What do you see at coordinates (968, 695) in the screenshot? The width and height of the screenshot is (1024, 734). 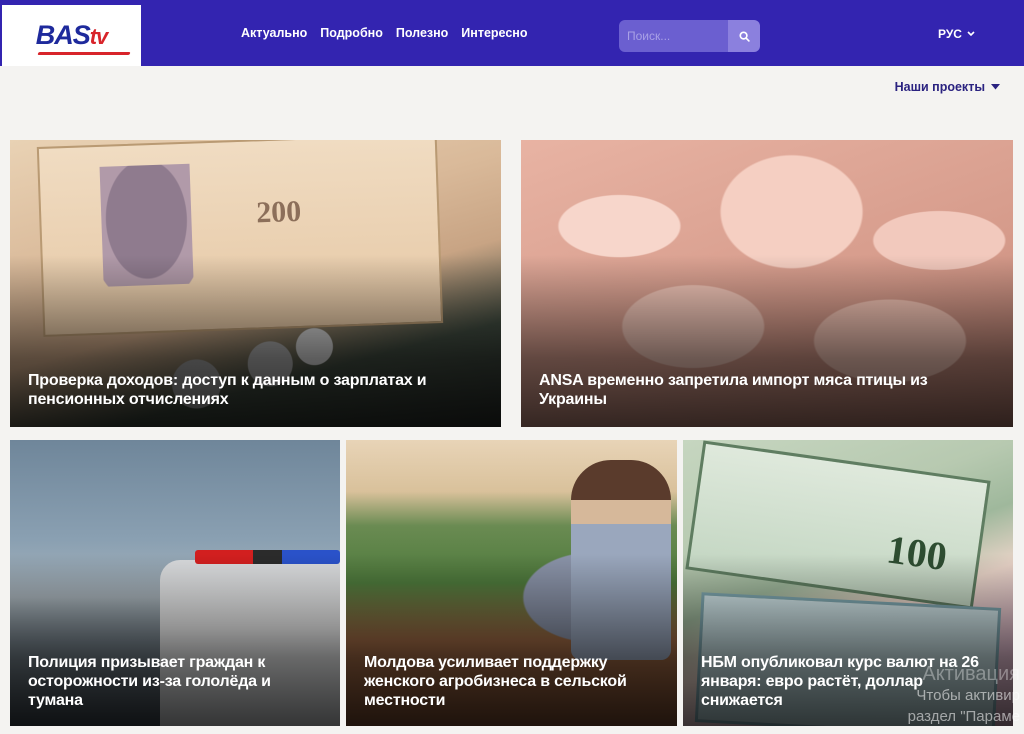 I see `watermark-line-2: Чтобы активир` at bounding box center [968, 695].